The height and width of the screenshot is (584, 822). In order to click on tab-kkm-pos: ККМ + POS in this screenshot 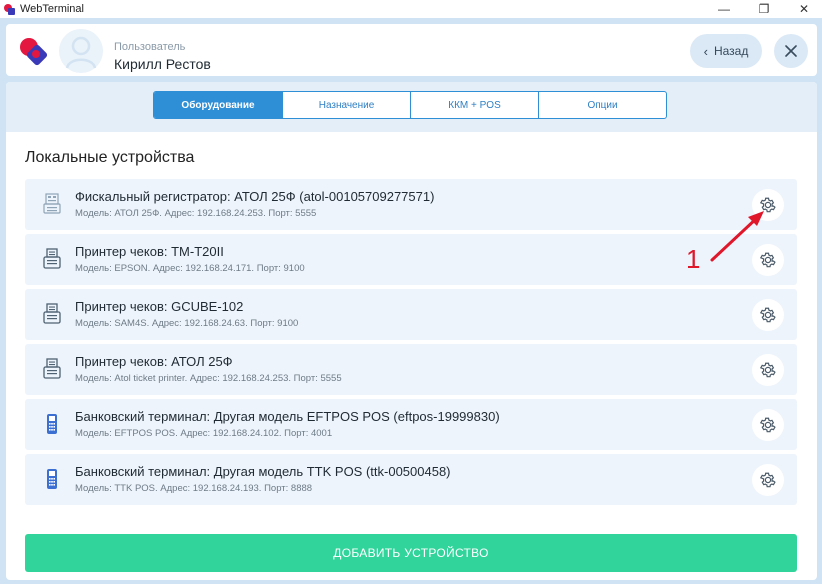, I will do `click(474, 105)`.